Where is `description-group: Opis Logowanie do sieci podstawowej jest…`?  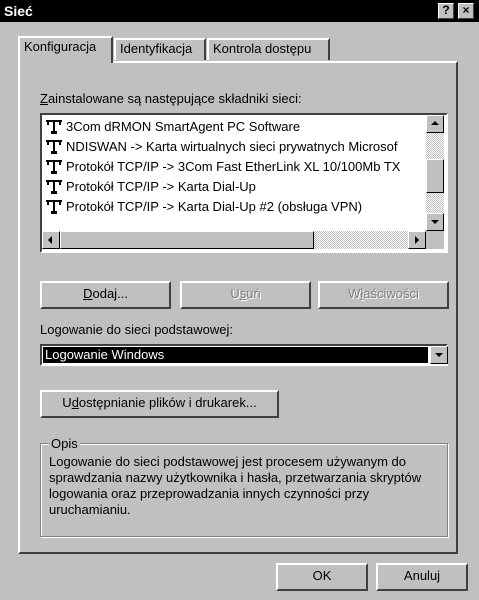
description-group: Opis Logowanie do sieci podstawowej jest… is located at coordinates (244, 486).